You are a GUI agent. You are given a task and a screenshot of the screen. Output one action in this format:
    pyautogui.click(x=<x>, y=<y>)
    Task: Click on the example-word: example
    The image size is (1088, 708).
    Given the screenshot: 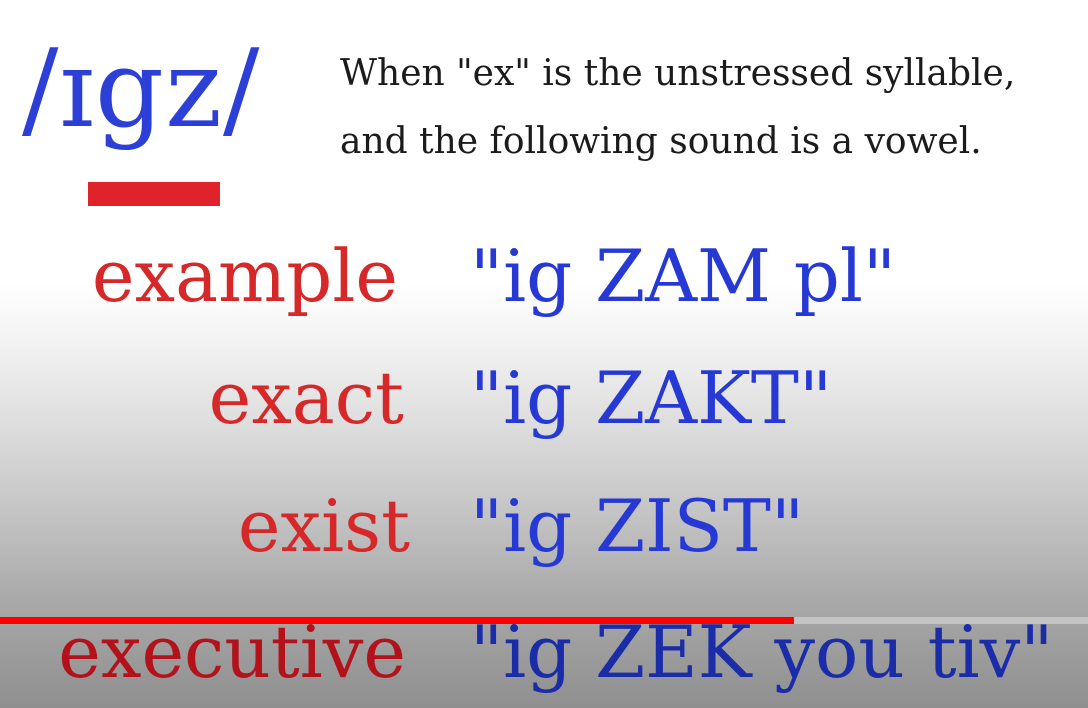 What is the action you would take?
    pyautogui.click(x=244, y=276)
    